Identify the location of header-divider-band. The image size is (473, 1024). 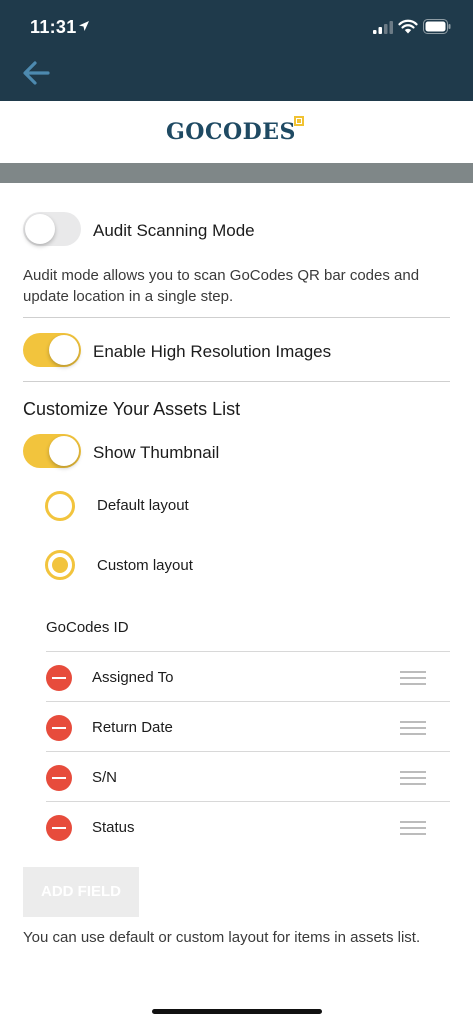
(236, 173).